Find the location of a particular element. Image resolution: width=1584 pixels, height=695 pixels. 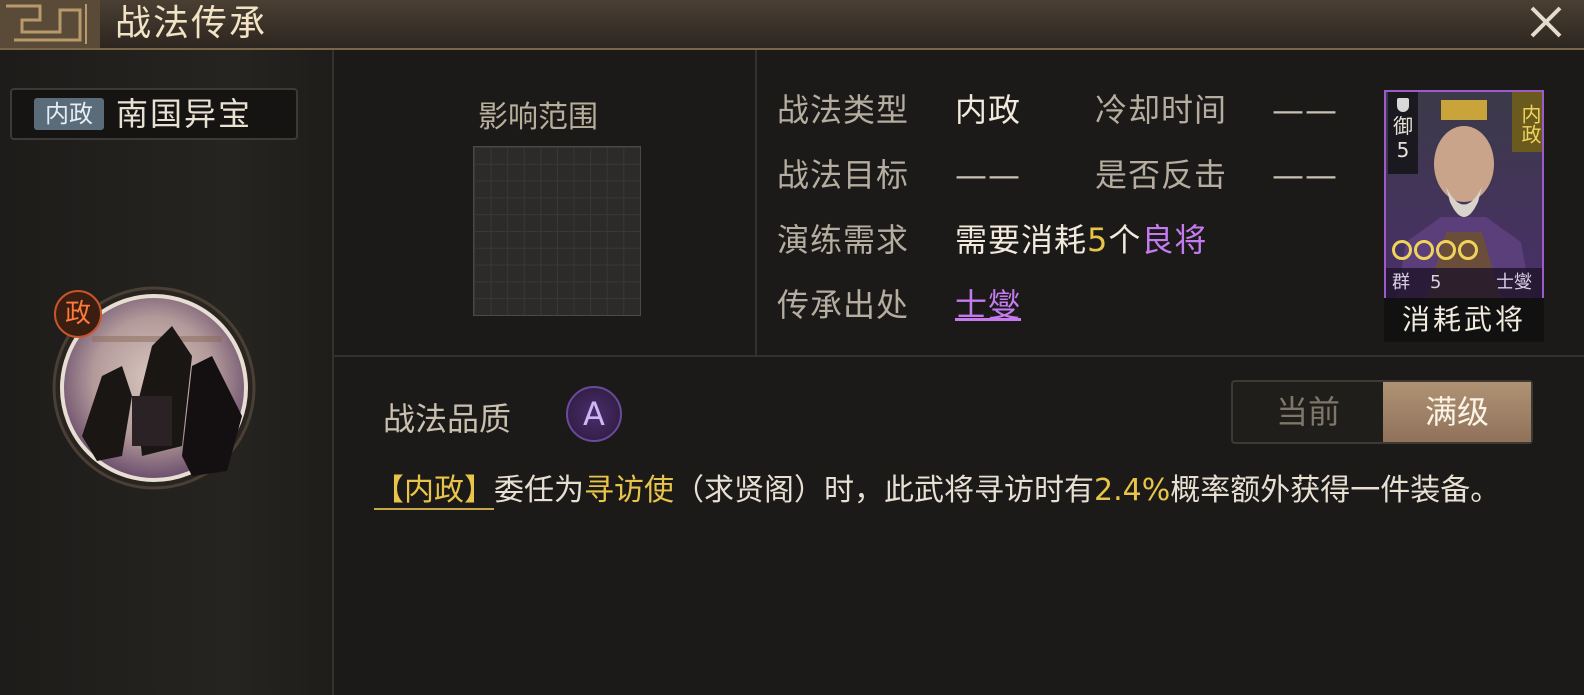

troop-label: 御 is located at coordinates (1403, 126).